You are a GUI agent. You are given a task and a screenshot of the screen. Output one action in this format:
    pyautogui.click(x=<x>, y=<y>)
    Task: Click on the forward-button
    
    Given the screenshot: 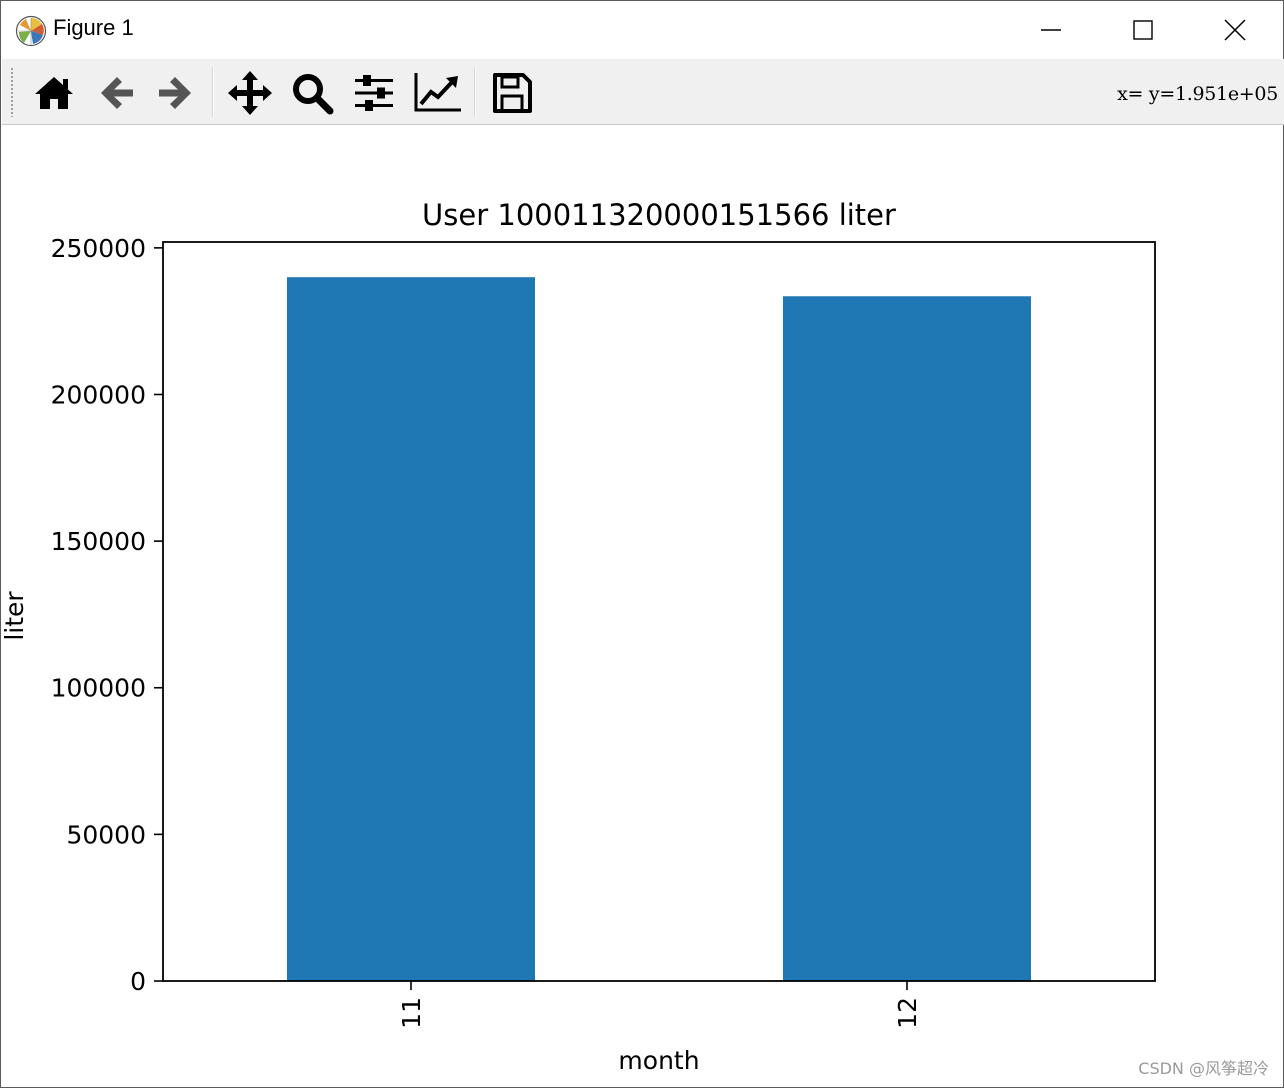 What is the action you would take?
    pyautogui.click(x=176, y=93)
    